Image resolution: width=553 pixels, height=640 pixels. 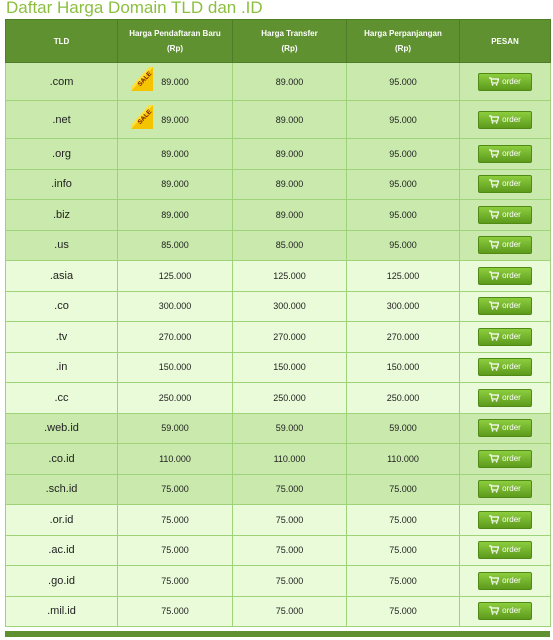 What do you see at coordinates (61, 398) in the screenshot?
I see `cell-tld: .cc` at bounding box center [61, 398].